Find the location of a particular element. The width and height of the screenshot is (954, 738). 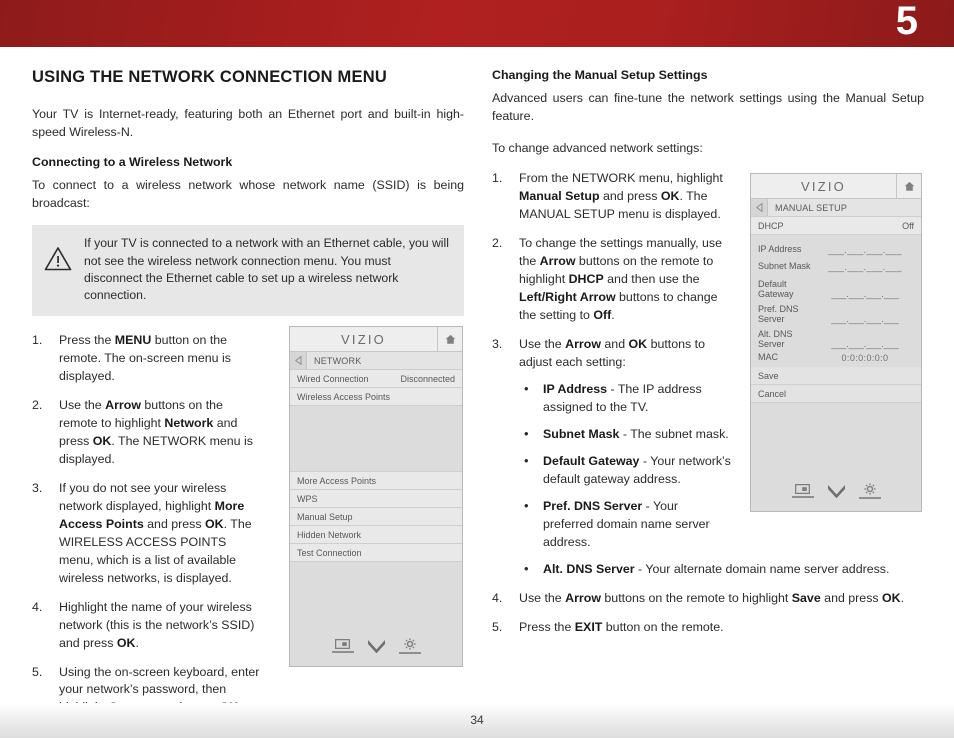

osd-row-wired-connection: Wired Connection Disconnected is located at coordinates (376, 379).